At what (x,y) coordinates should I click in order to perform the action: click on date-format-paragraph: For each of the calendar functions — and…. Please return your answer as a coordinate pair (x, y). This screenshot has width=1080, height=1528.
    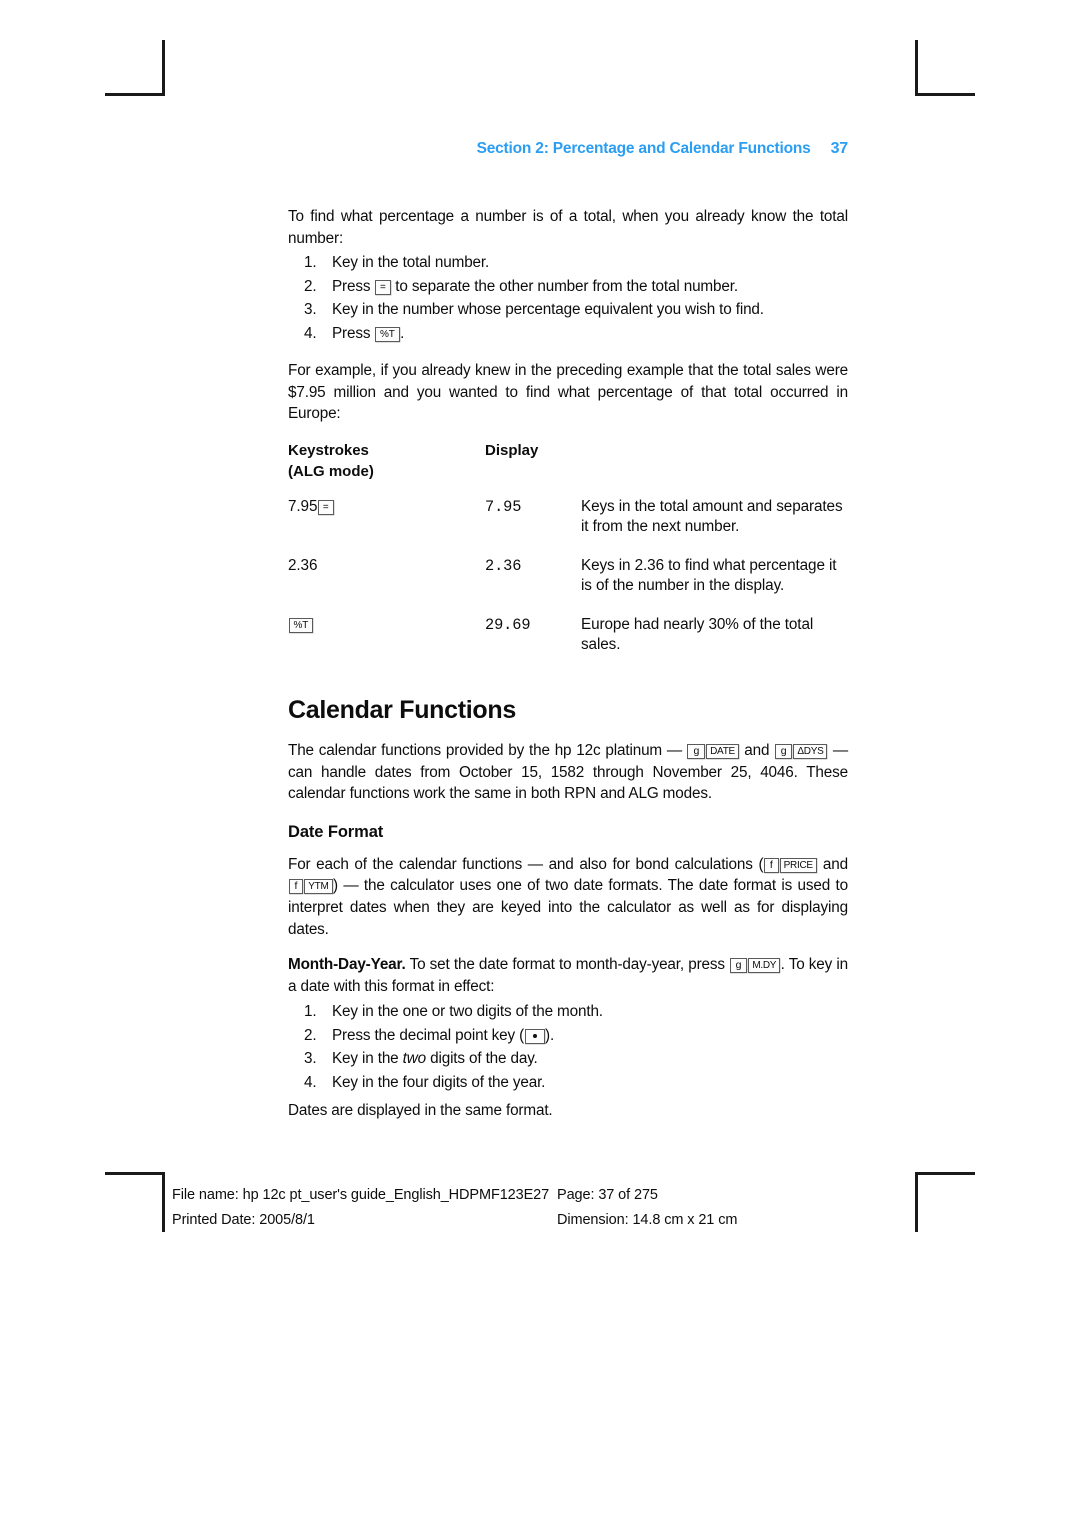
    Looking at the image, I should click on (568, 897).